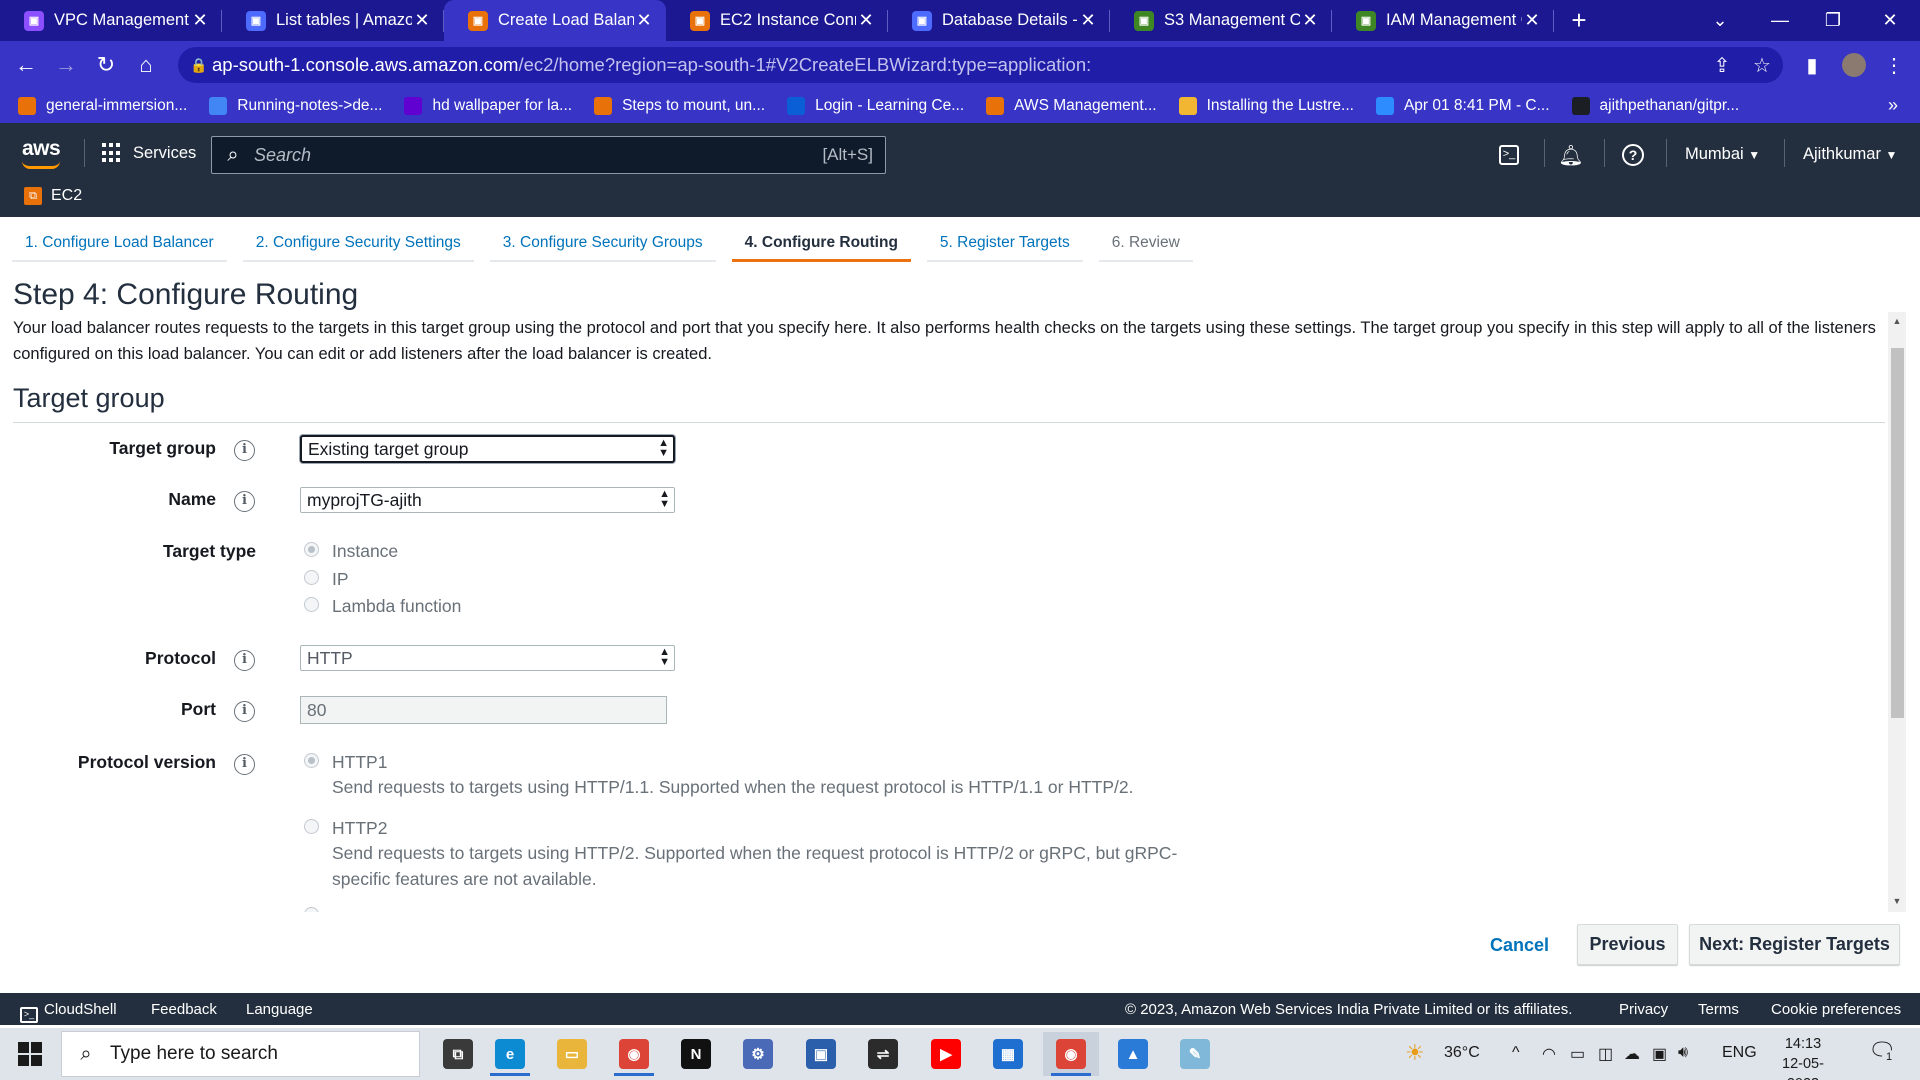 The width and height of the screenshot is (1920, 1080). Describe the element at coordinates (1890, 20) in the screenshot. I see `close-window-button: ✕` at that location.